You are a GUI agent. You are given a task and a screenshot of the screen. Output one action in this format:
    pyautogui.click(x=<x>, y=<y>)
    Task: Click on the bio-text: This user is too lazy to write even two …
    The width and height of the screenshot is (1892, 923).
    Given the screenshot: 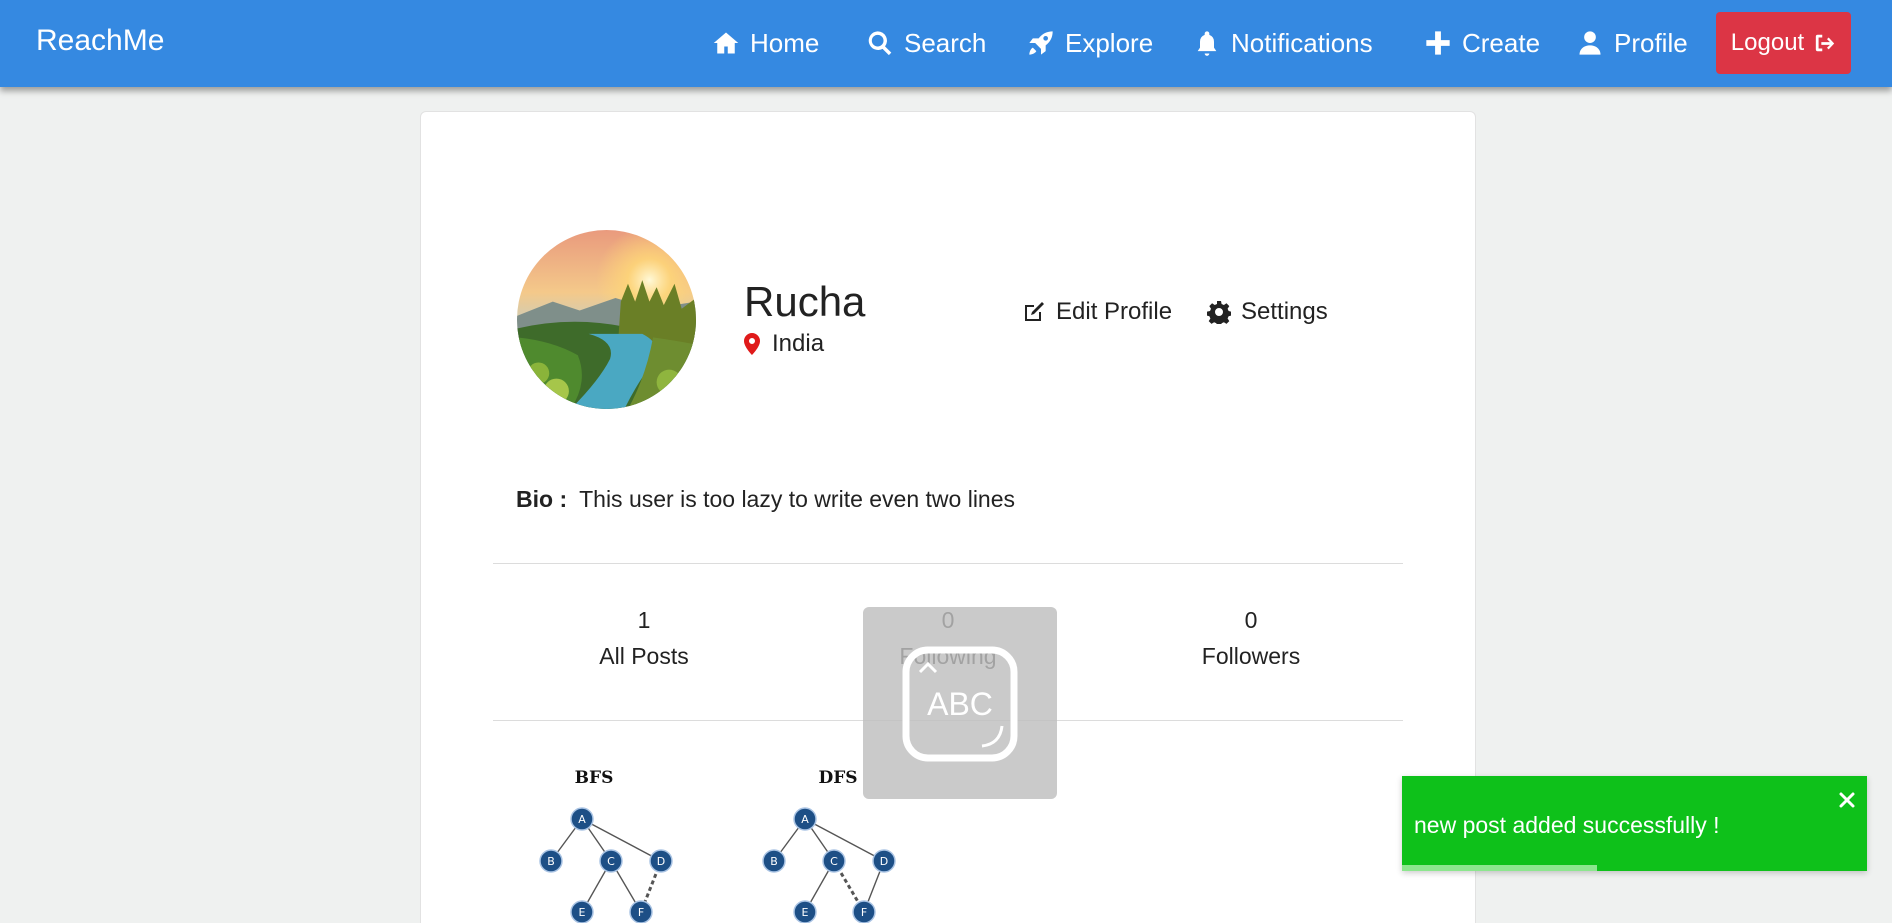 What is the action you would take?
    pyautogui.click(x=797, y=499)
    